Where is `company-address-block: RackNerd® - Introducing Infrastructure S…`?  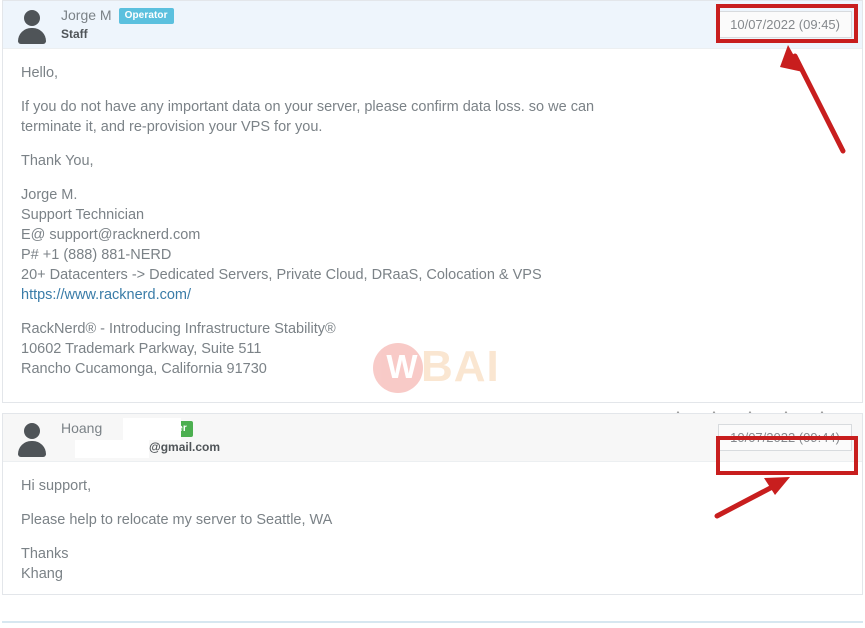 company-address-block: RackNerd® - Introducing Infrastructure S… is located at coordinates (433, 349).